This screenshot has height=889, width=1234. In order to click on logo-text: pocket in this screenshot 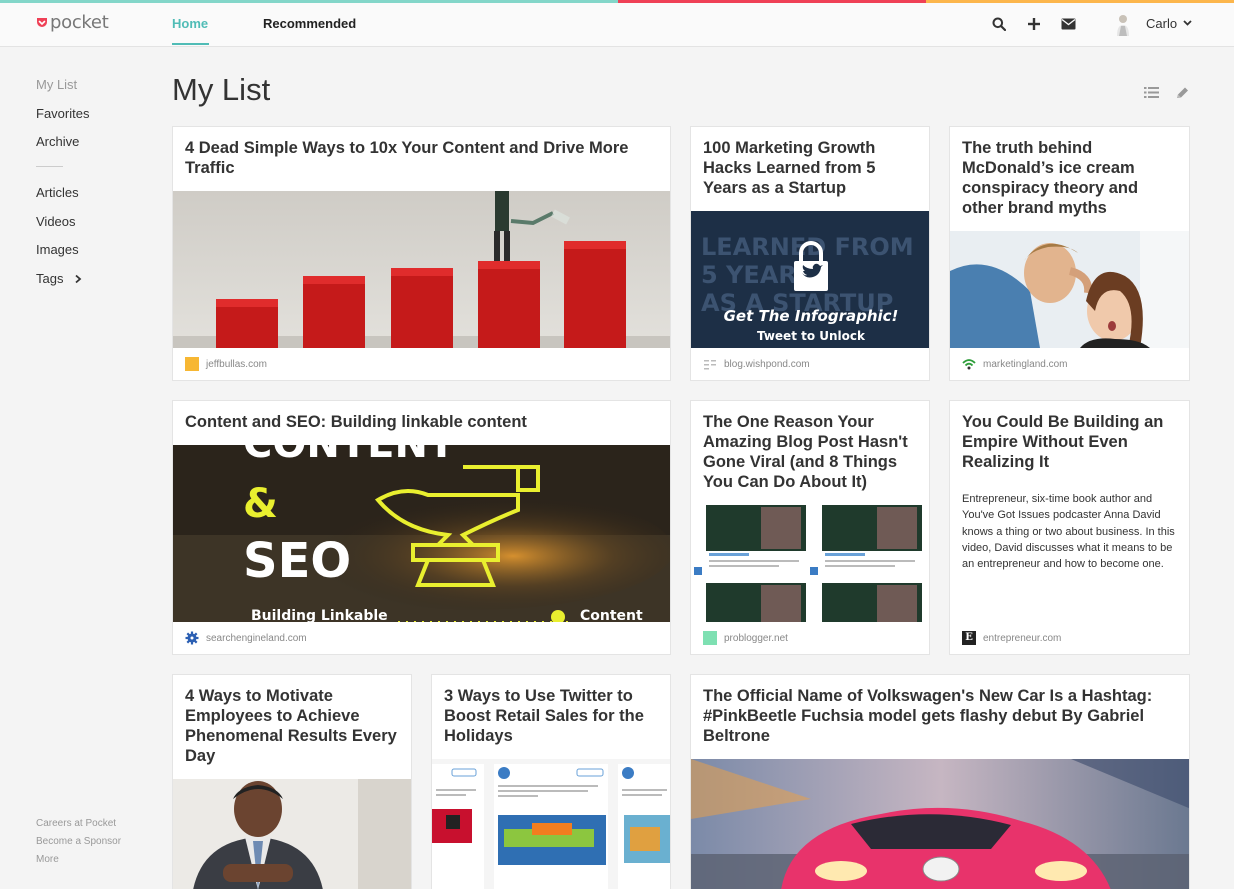, I will do `click(79, 22)`.